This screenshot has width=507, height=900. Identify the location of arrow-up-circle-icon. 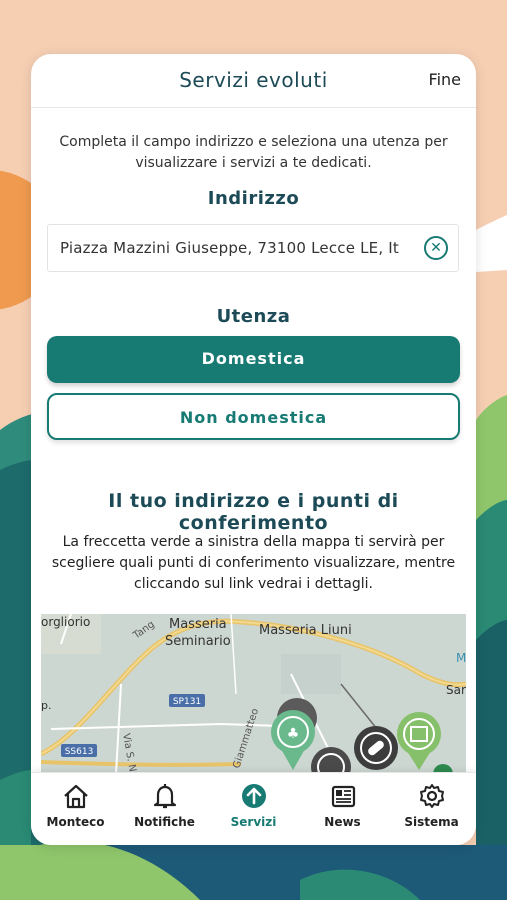
(253, 796).